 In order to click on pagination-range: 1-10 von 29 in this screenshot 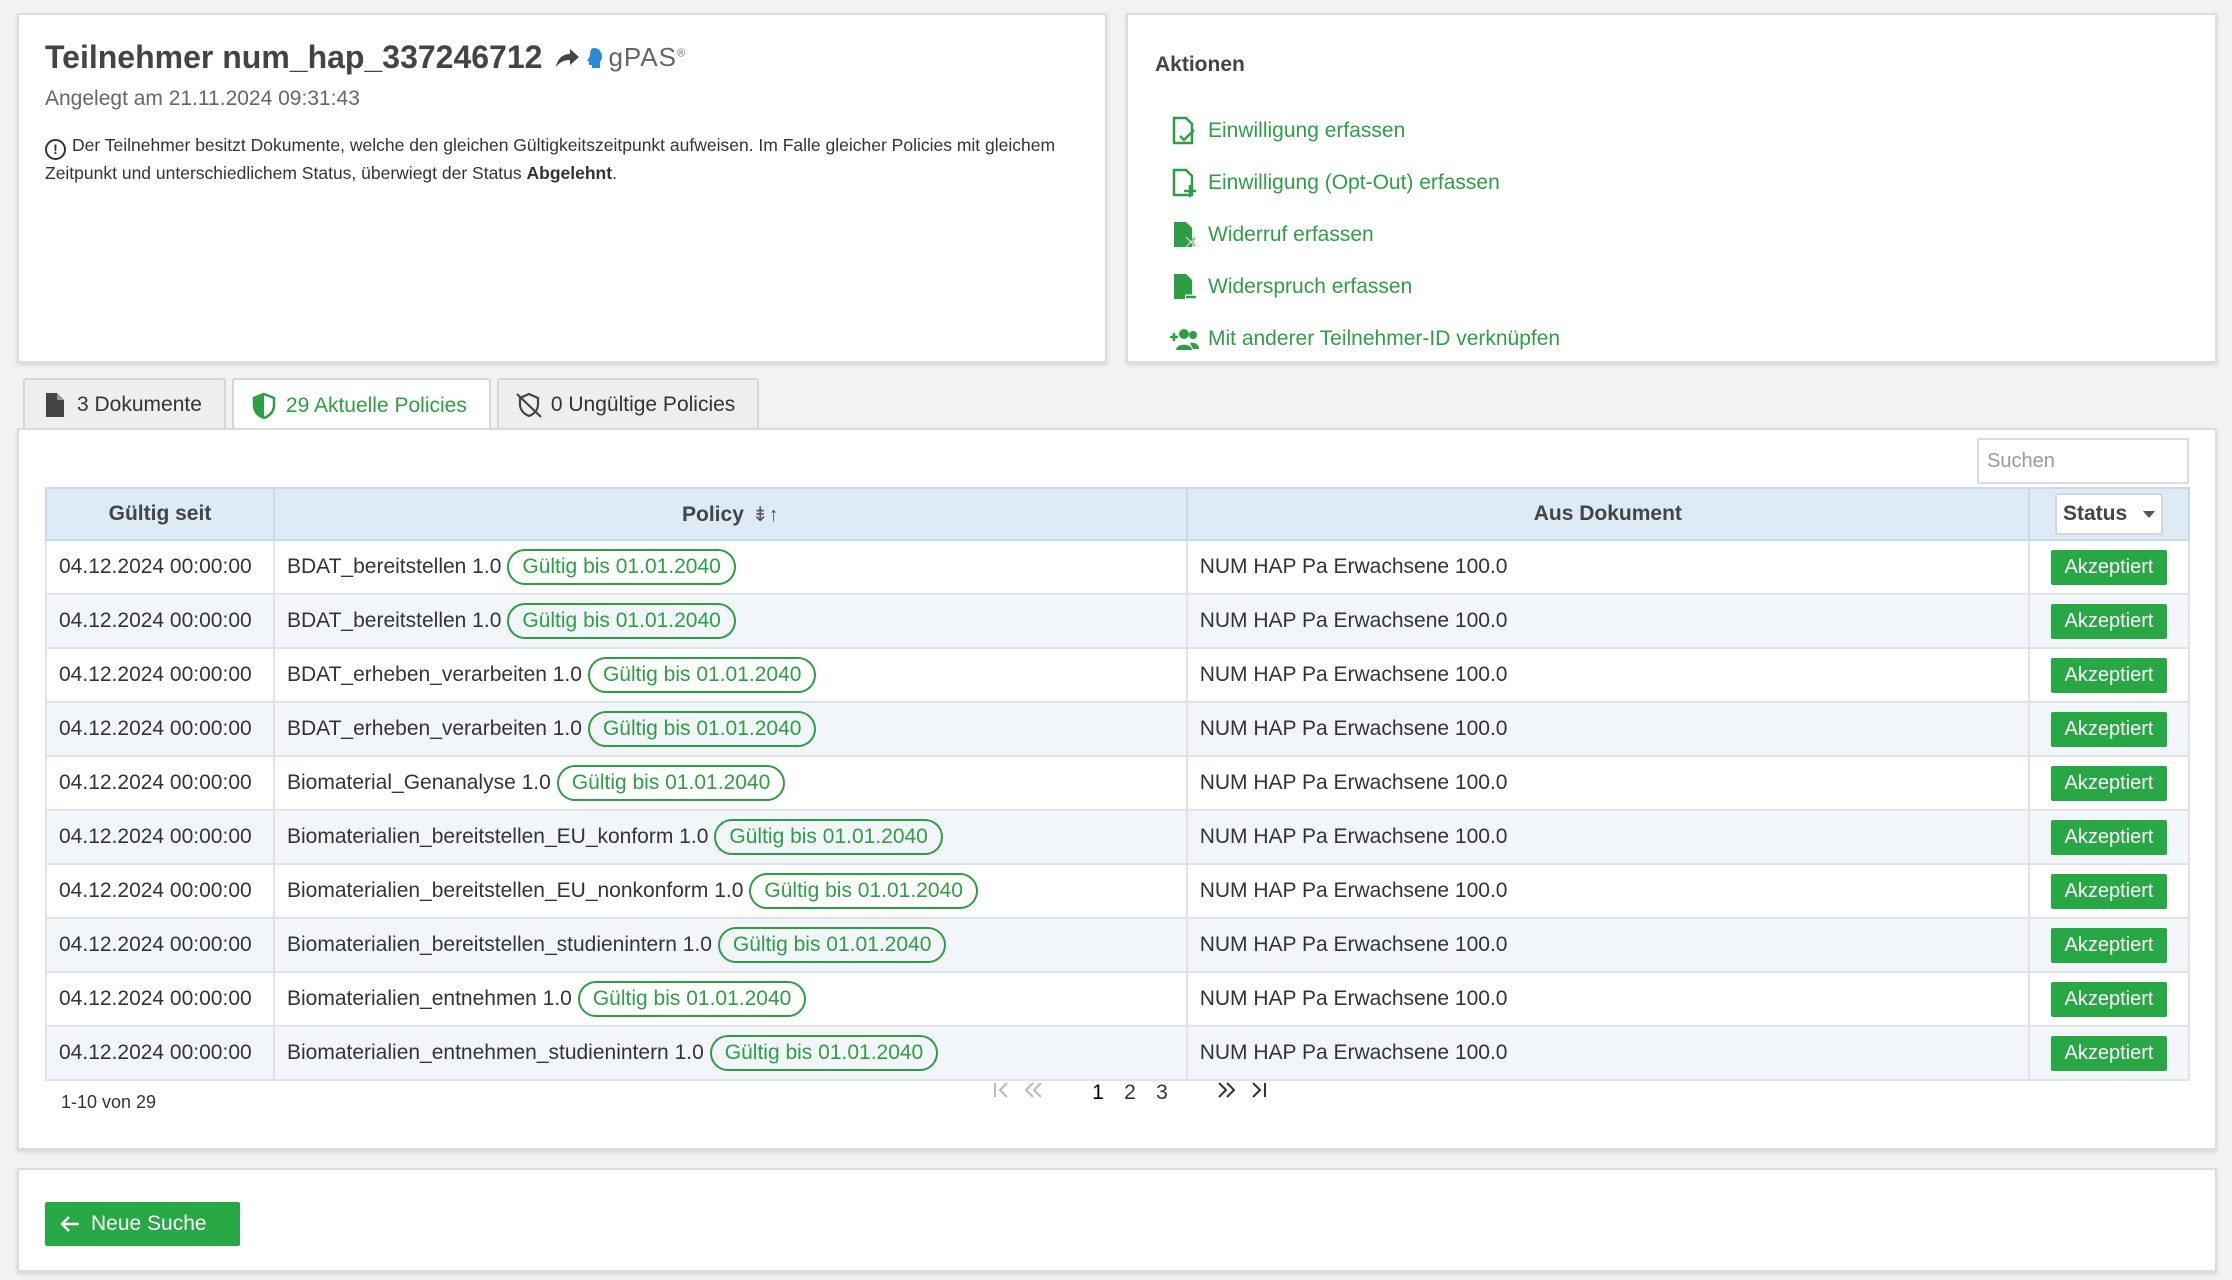, I will do `click(109, 1102)`.